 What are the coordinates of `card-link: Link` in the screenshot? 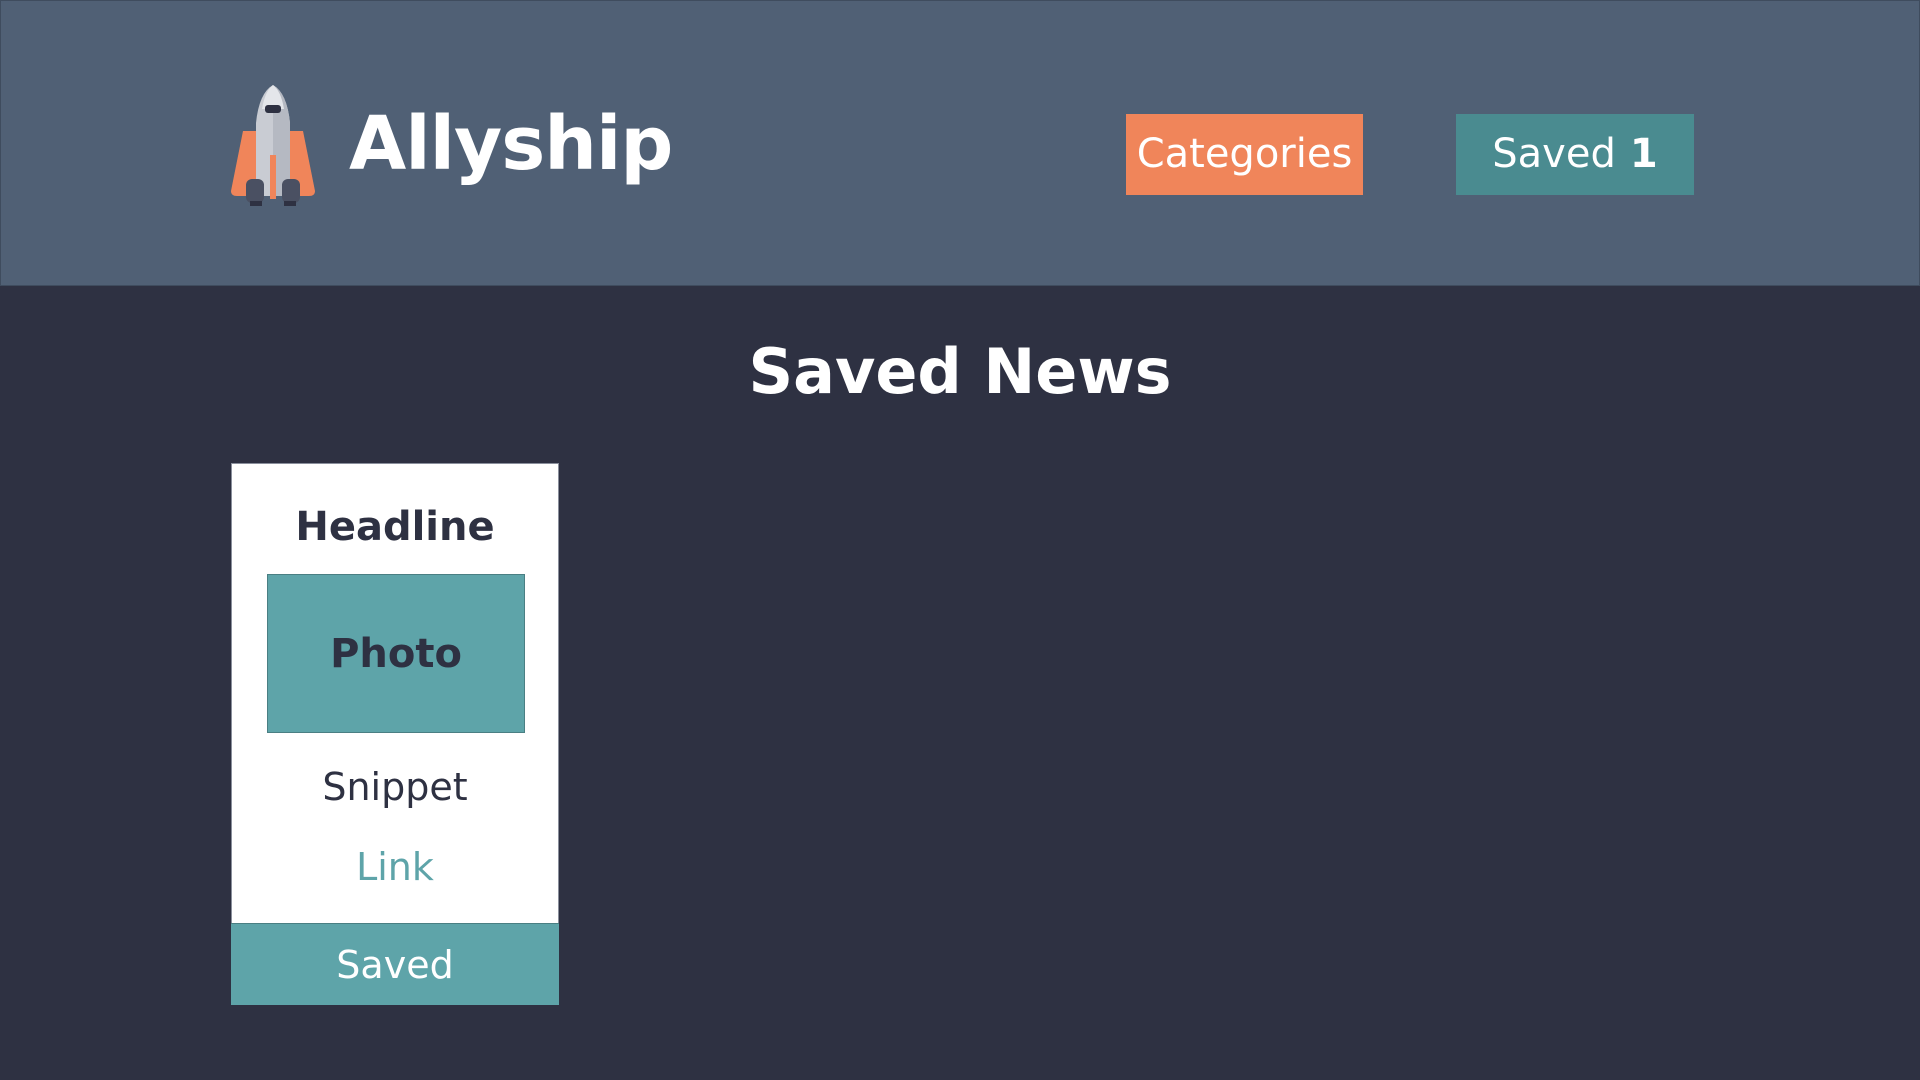 It's located at (395, 867).